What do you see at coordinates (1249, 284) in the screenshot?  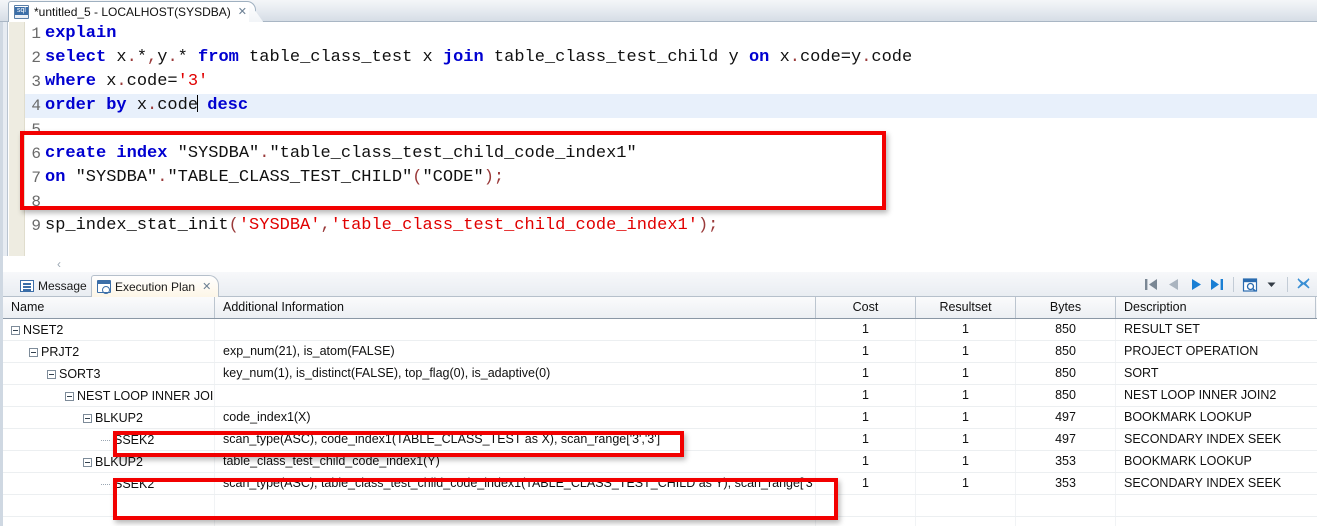 I see `plan-options-button` at bounding box center [1249, 284].